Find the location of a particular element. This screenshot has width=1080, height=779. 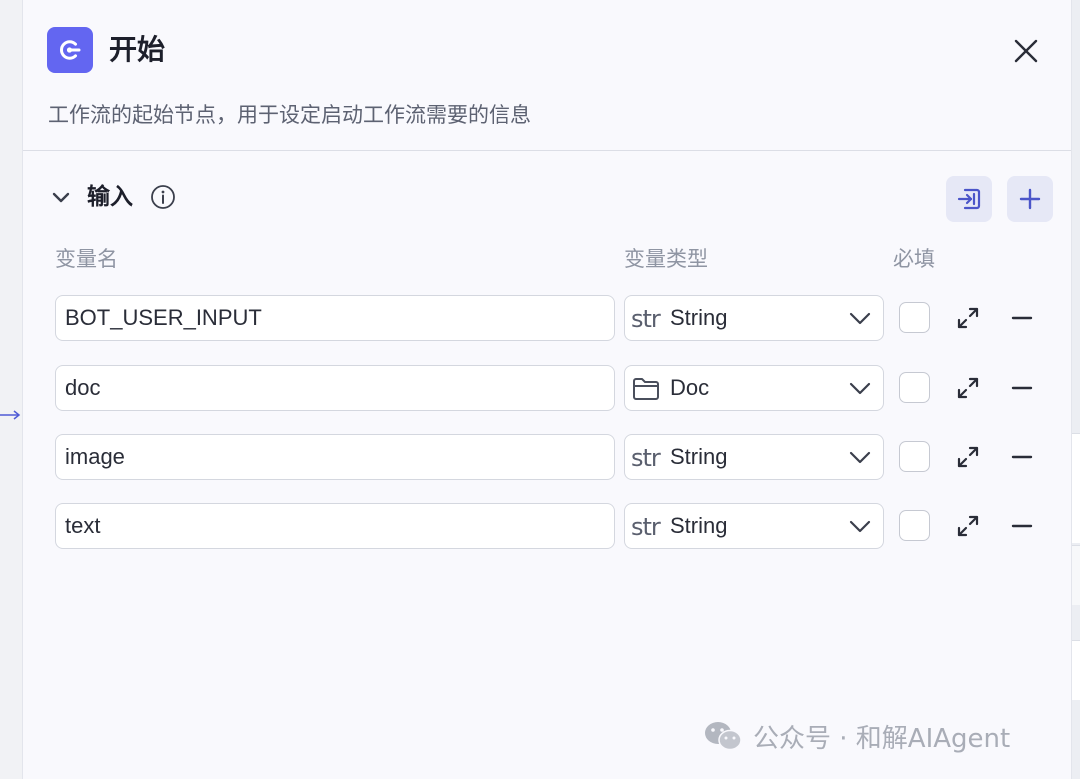

variable-type-select: Doc is located at coordinates (754, 388).